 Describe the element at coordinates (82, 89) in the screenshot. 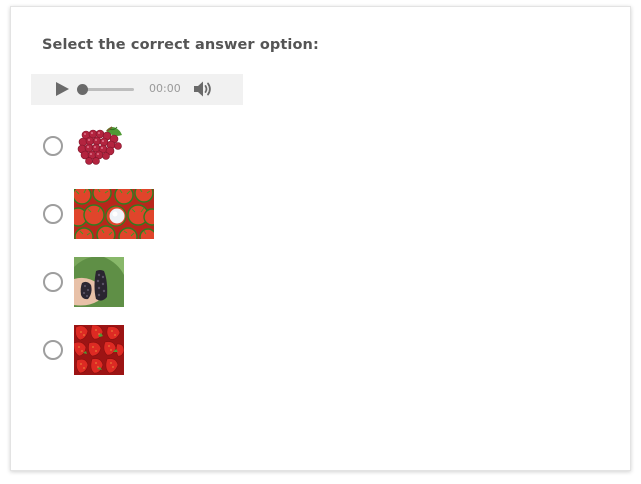

I see `audio-progress-knob` at that location.